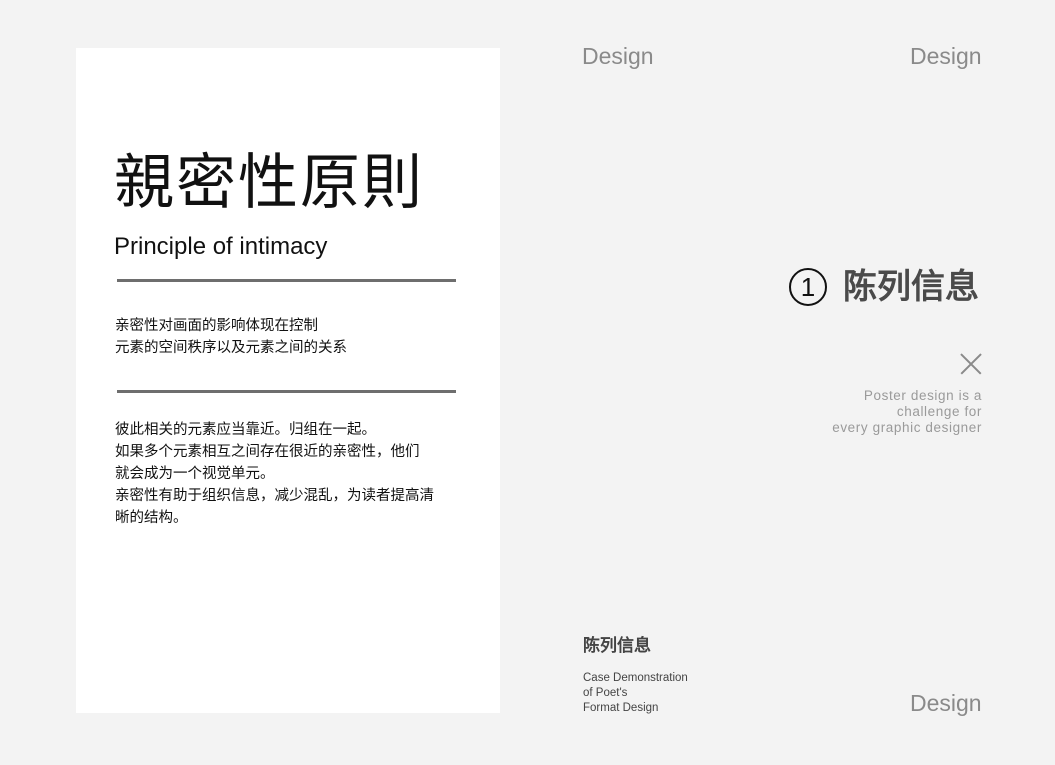 The width and height of the screenshot is (1055, 765). I want to click on divider-bottom, so click(286, 391).